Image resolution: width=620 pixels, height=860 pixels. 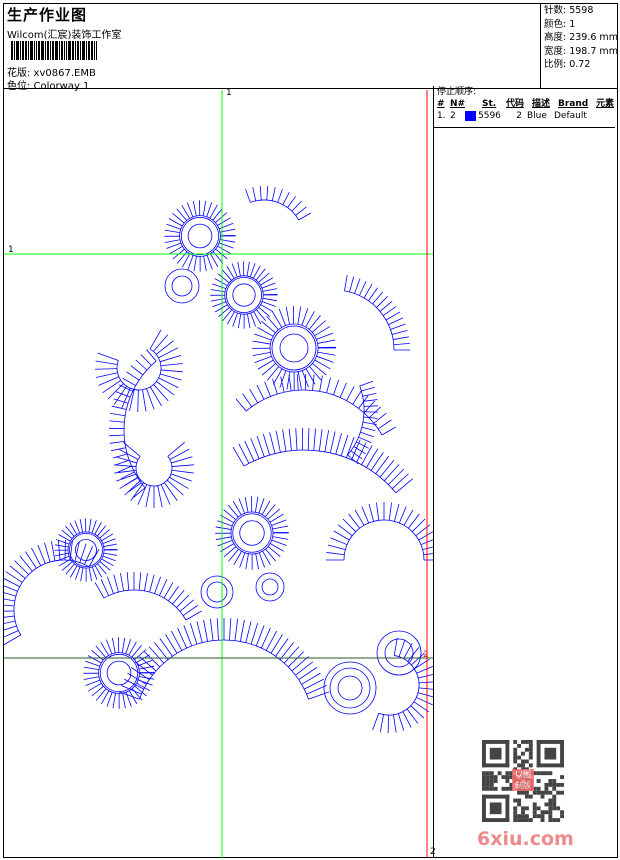 I want to click on row-brand: Default, so click(x=570, y=116).